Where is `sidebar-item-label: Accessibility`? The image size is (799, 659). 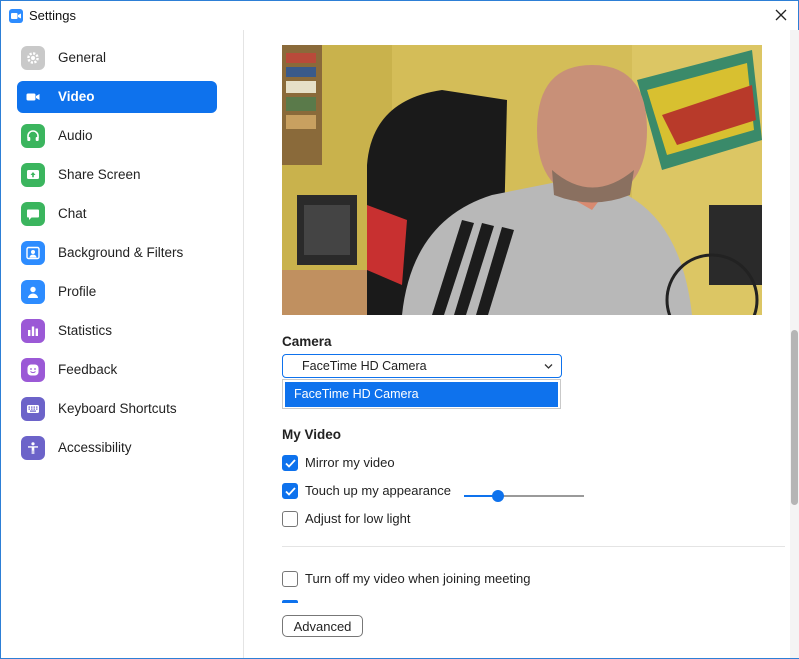
sidebar-item-label: Accessibility is located at coordinates (95, 447).